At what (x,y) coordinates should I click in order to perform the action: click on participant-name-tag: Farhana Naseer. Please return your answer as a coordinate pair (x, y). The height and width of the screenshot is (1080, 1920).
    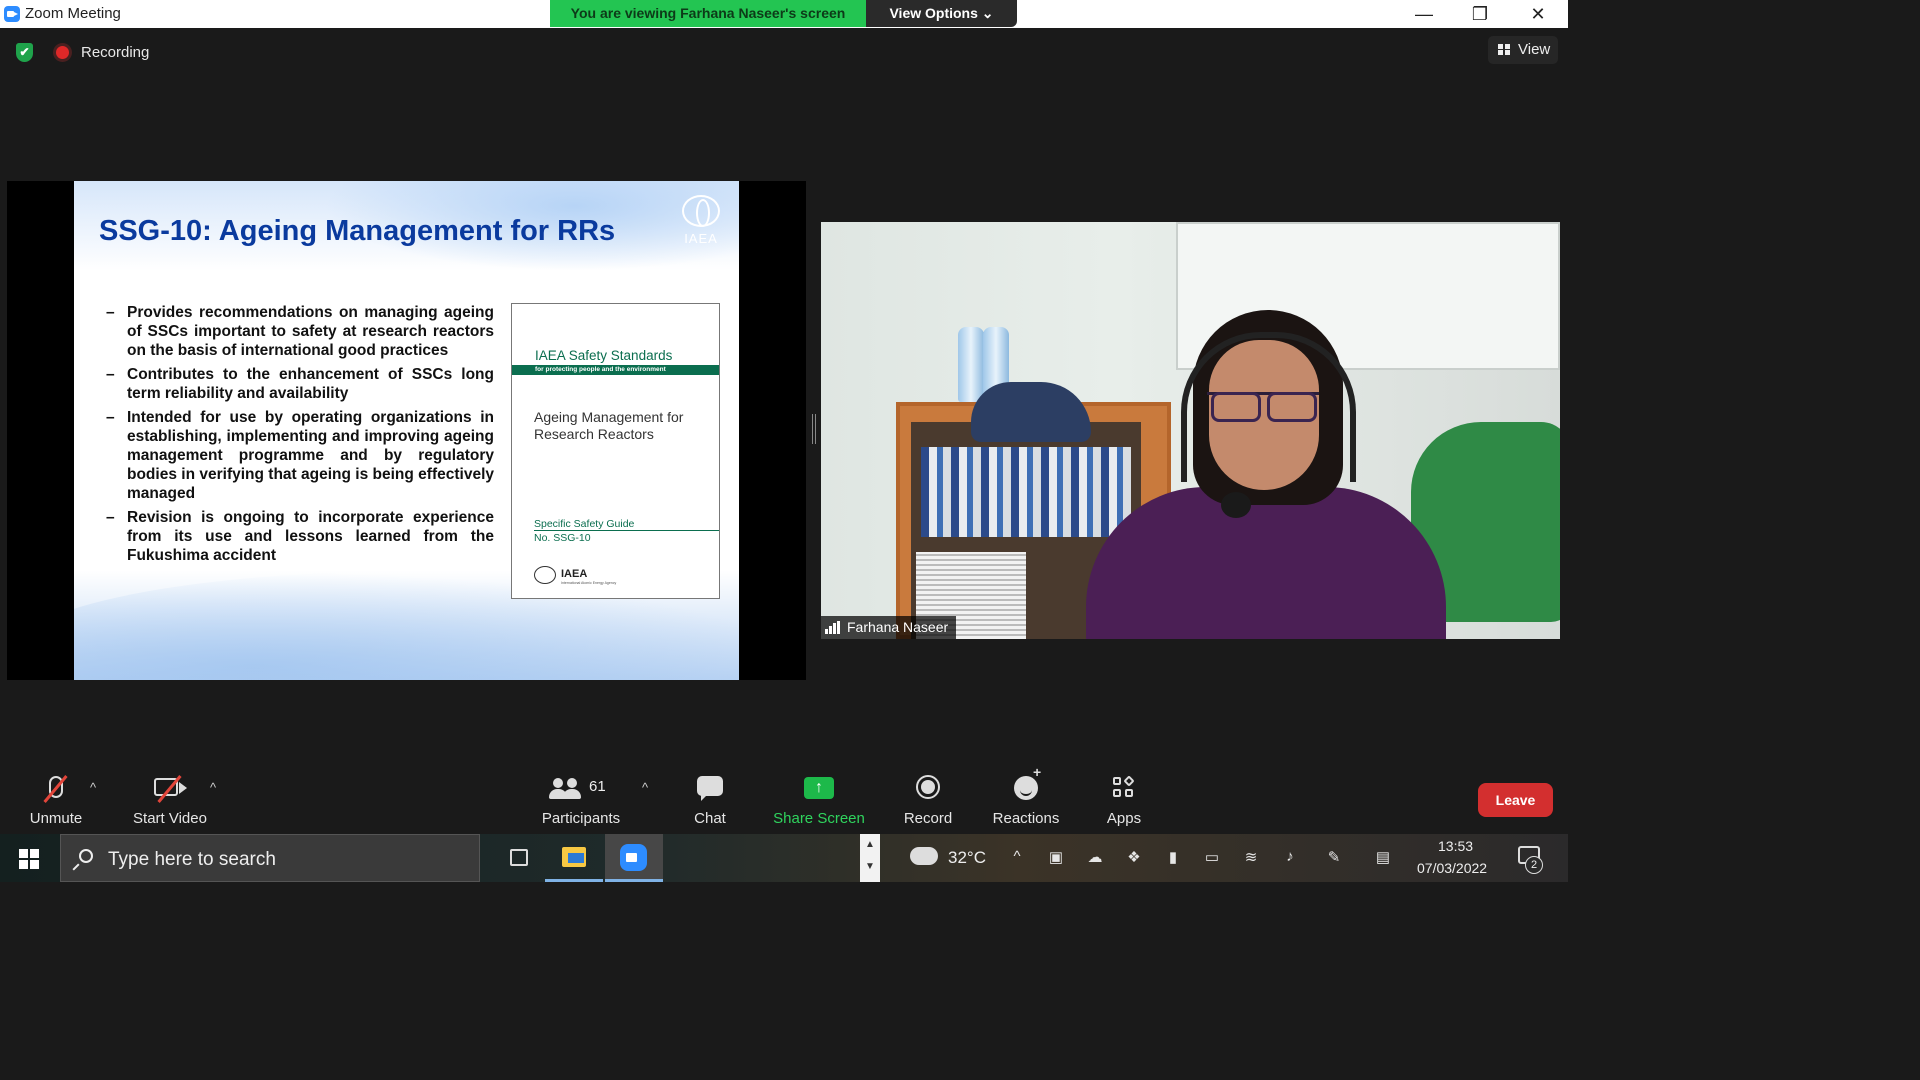
    Looking at the image, I should click on (889, 627).